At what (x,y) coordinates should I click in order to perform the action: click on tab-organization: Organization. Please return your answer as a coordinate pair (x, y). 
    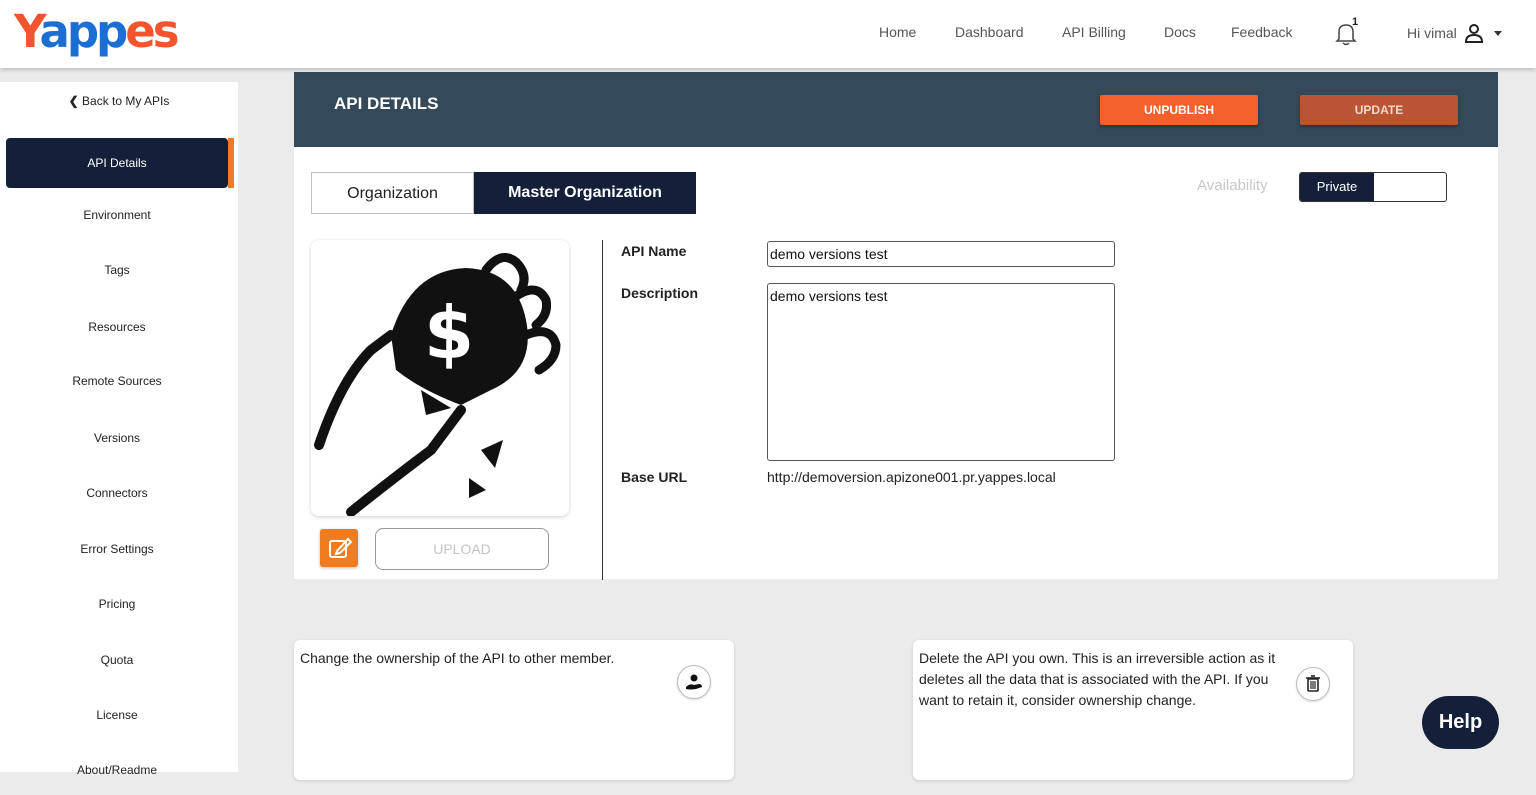
    Looking at the image, I should click on (392, 193).